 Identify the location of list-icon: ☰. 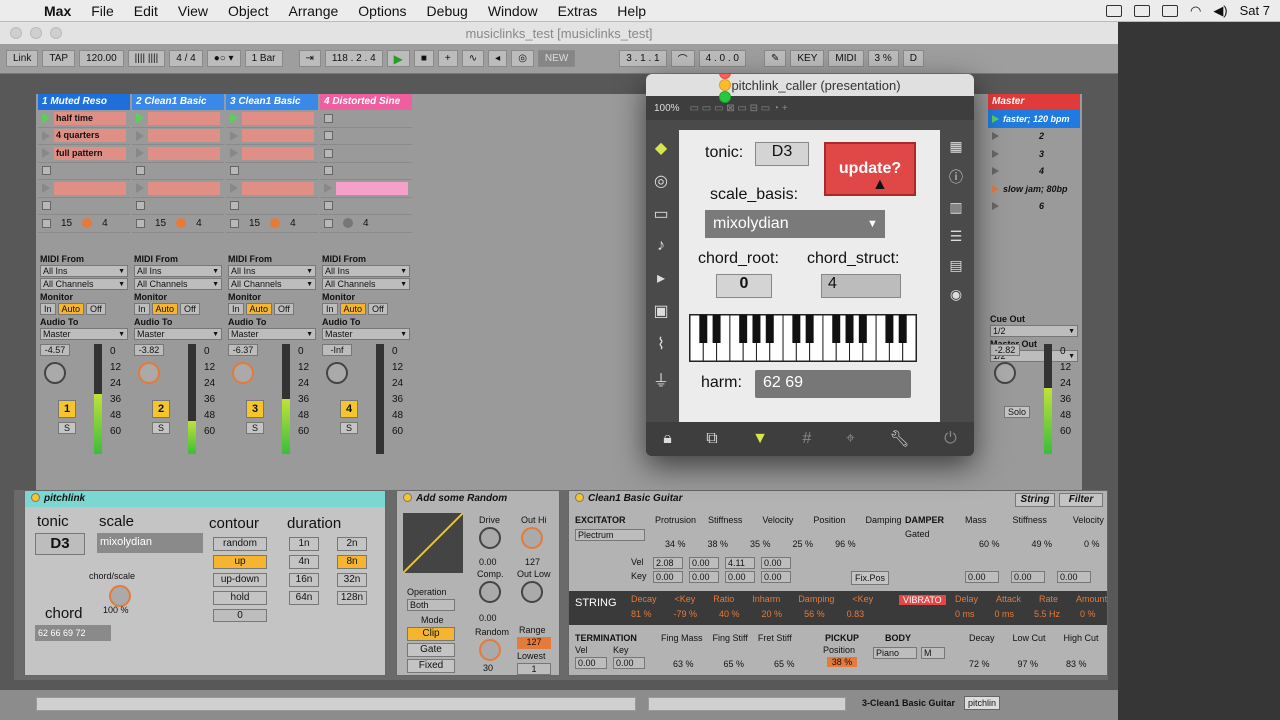
(956, 236).